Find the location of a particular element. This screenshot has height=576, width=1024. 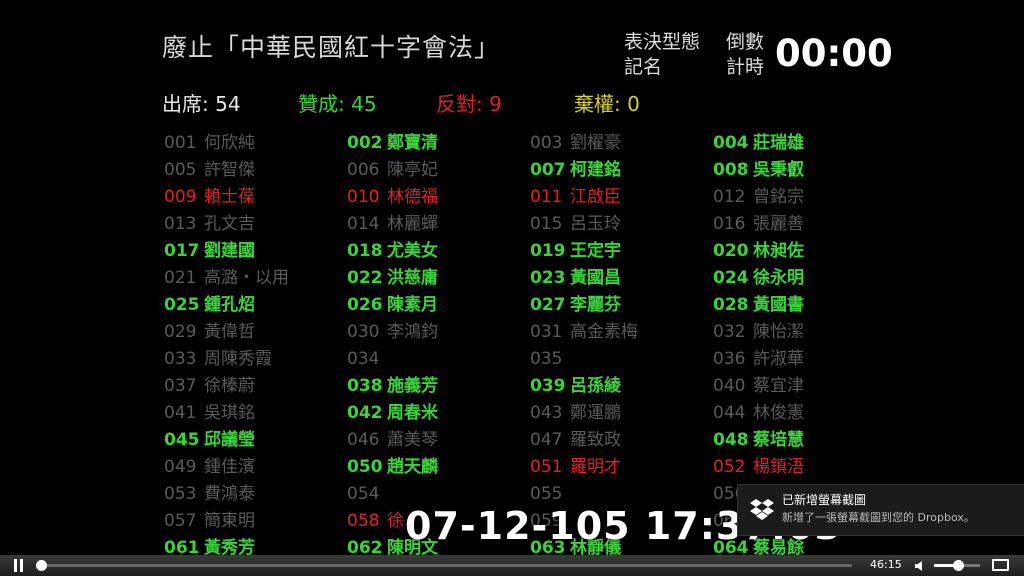

tally-abstain: 棄權: 0 is located at coordinates (607, 102).